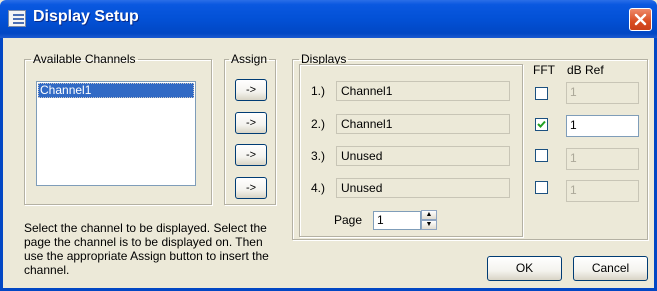 The width and height of the screenshot is (657, 291). What do you see at coordinates (318, 188) in the screenshot?
I see `display-row-4-label: 4.)` at bounding box center [318, 188].